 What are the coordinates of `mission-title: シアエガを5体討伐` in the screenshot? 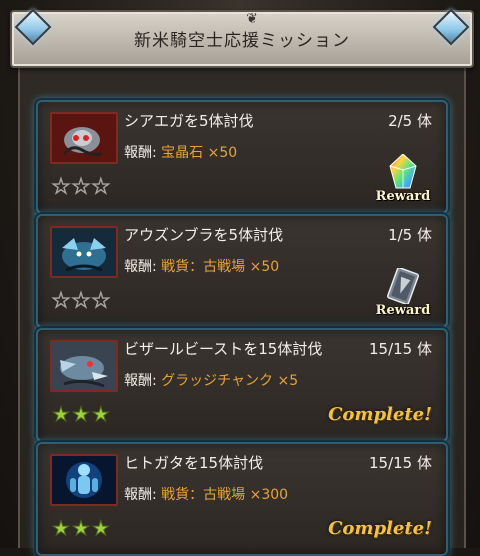 It's located at (189, 121).